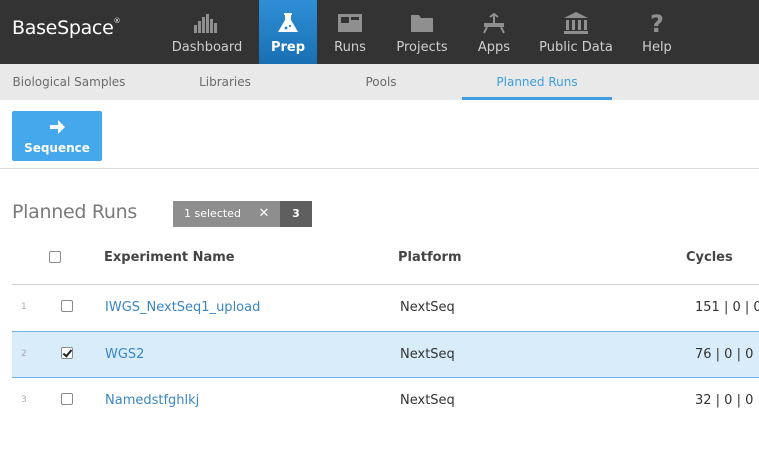  I want to click on arrow-right-icon, so click(57, 127).